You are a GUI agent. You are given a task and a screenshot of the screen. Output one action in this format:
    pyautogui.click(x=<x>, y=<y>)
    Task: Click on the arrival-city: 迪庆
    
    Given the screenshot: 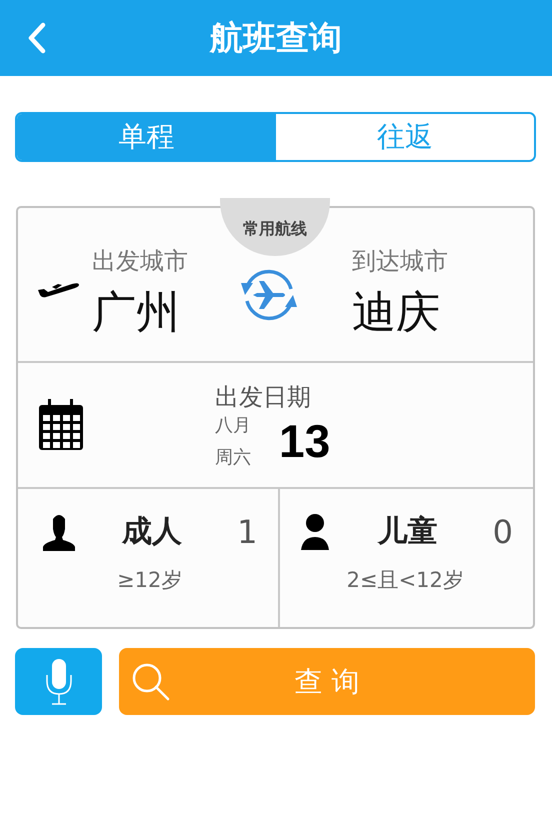 What is the action you would take?
    pyautogui.click(x=400, y=312)
    